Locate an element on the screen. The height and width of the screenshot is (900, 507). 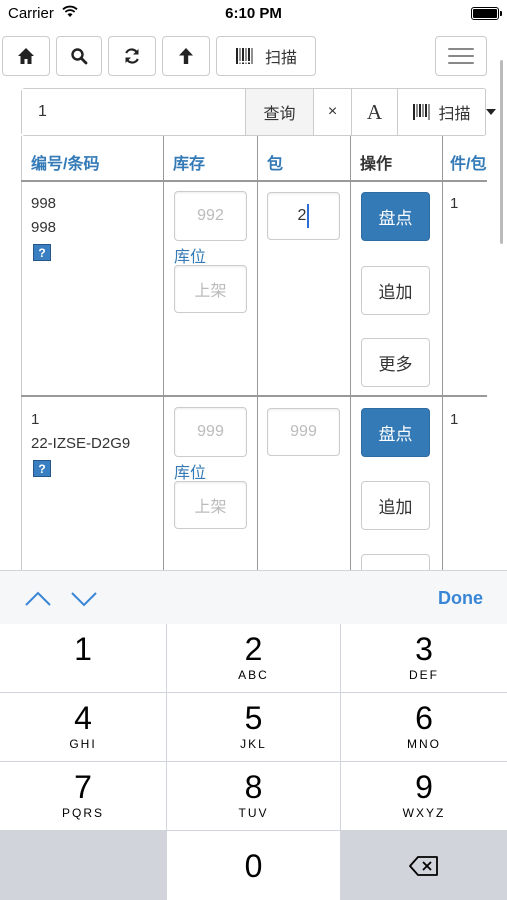
key-3: 3 DEF is located at coordinates (424, 658).